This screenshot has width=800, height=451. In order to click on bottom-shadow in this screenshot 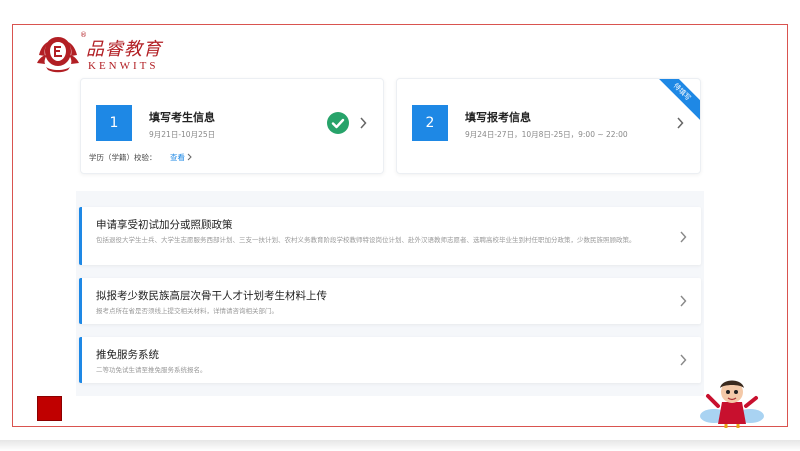, I will do `click(400, 445)`.